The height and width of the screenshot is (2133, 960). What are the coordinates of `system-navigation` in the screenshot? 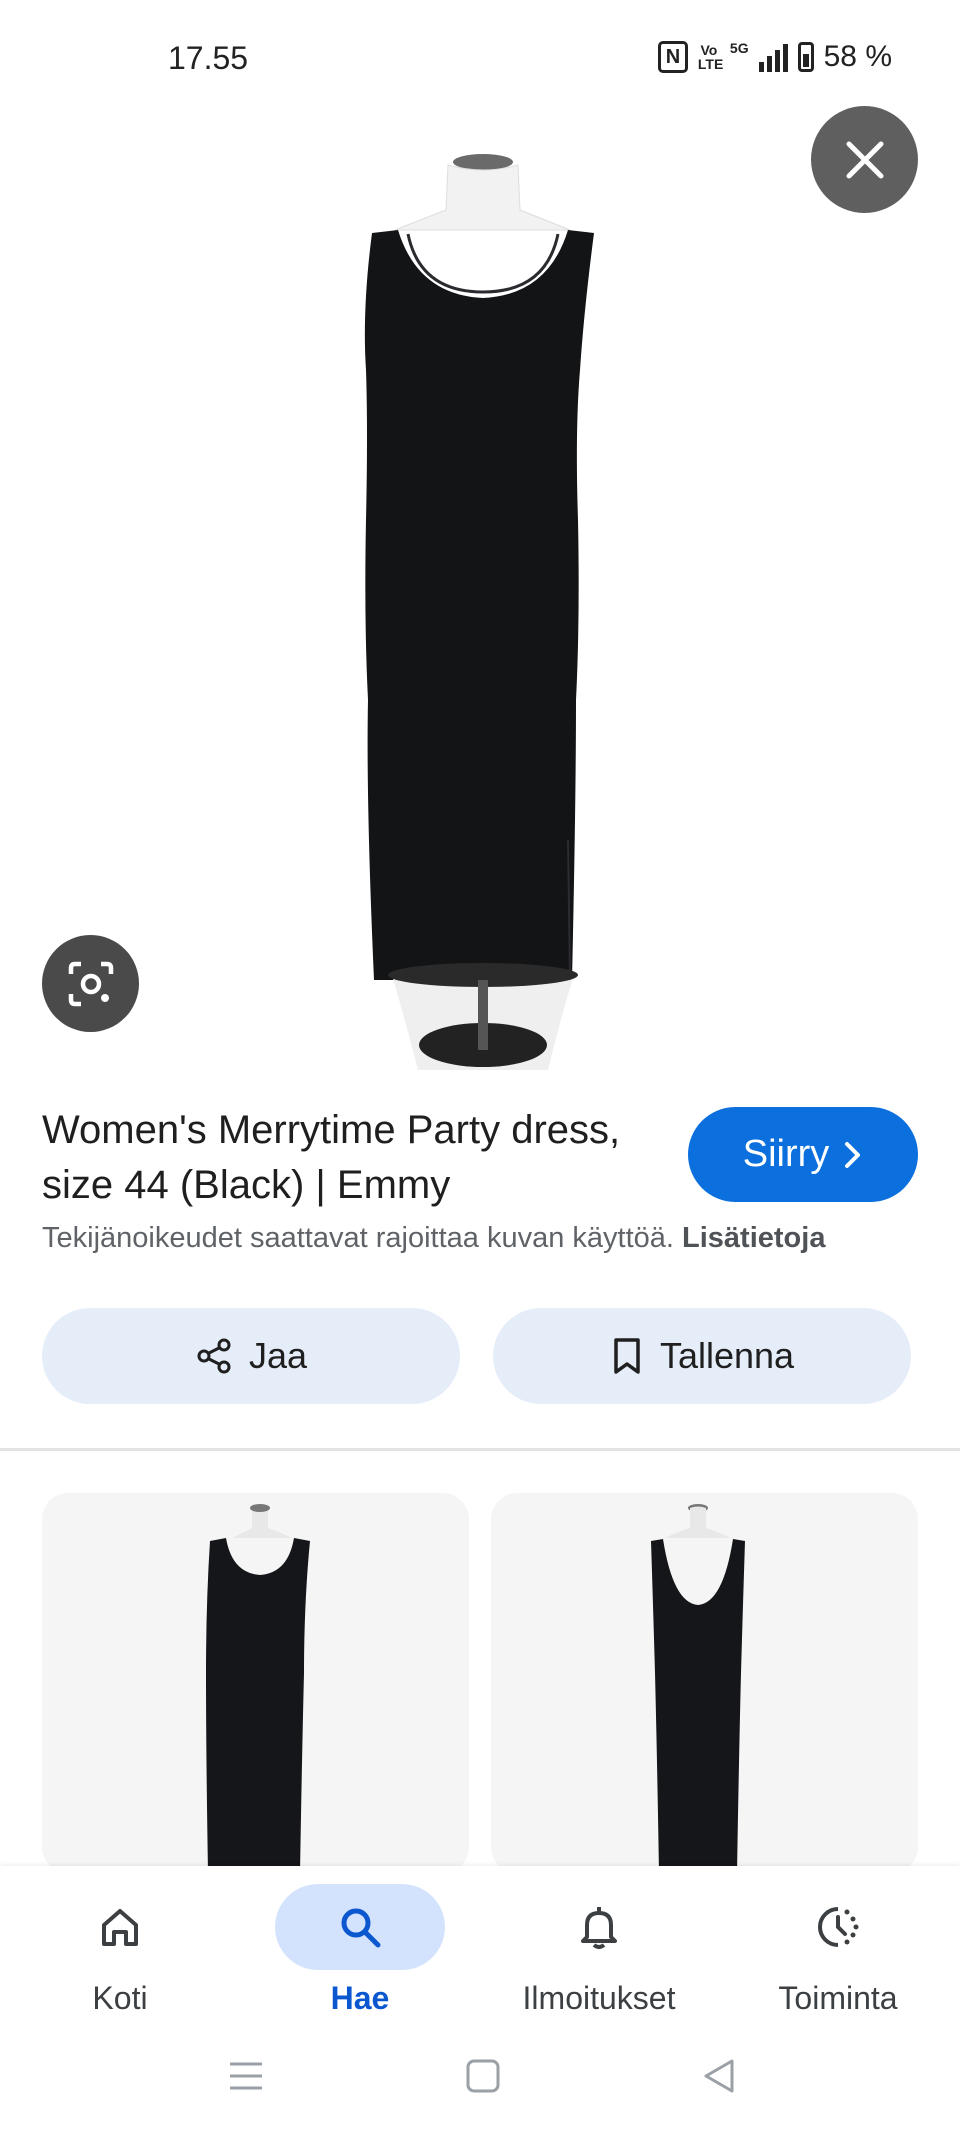 It's located at (480, 2079).